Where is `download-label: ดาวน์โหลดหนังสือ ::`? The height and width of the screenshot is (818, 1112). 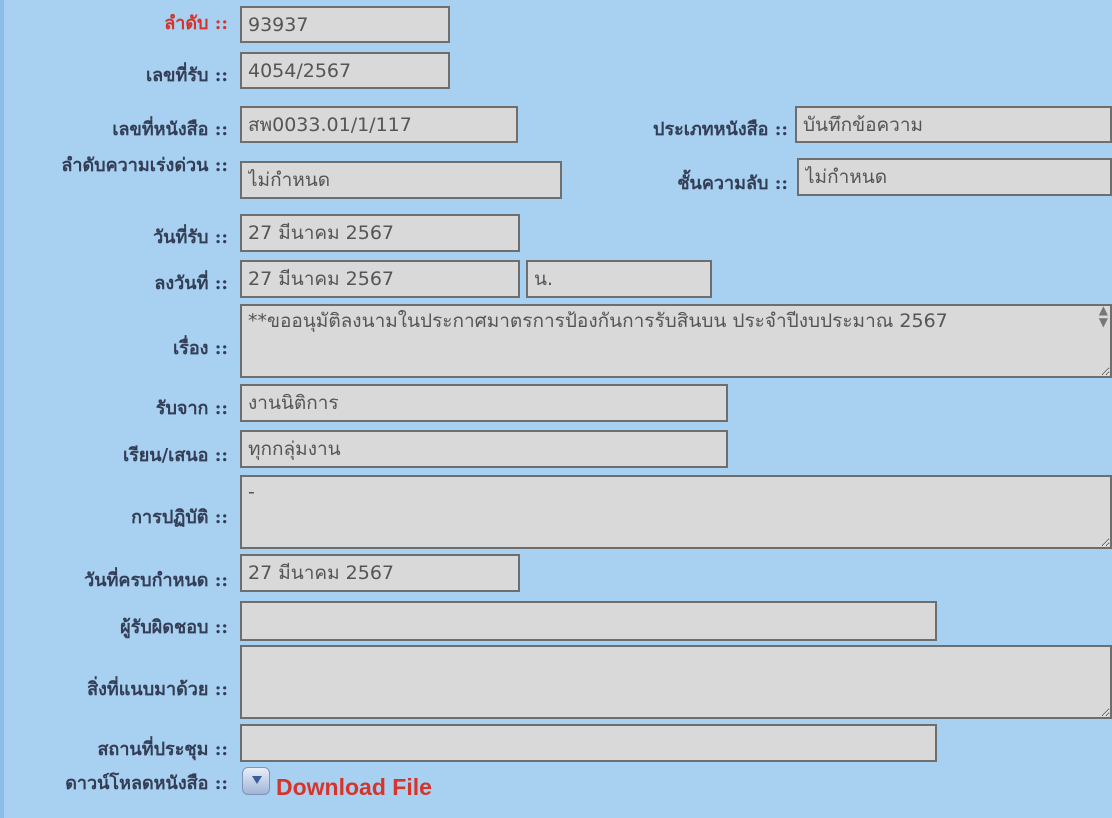 download-label: ดาวน์โหลดหนังสือ :: is located at coordinates (146, 783).